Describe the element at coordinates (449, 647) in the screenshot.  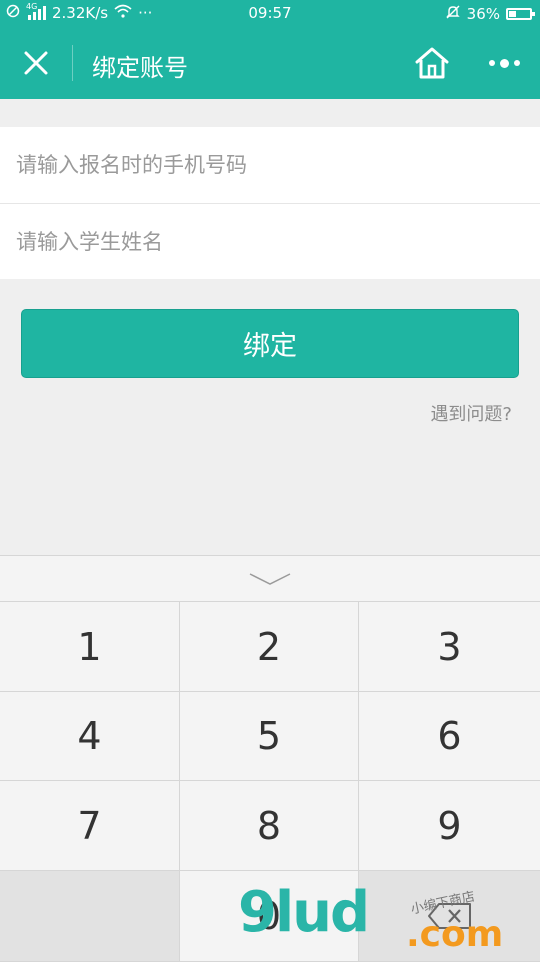
I see `key-3: 3` at that location.